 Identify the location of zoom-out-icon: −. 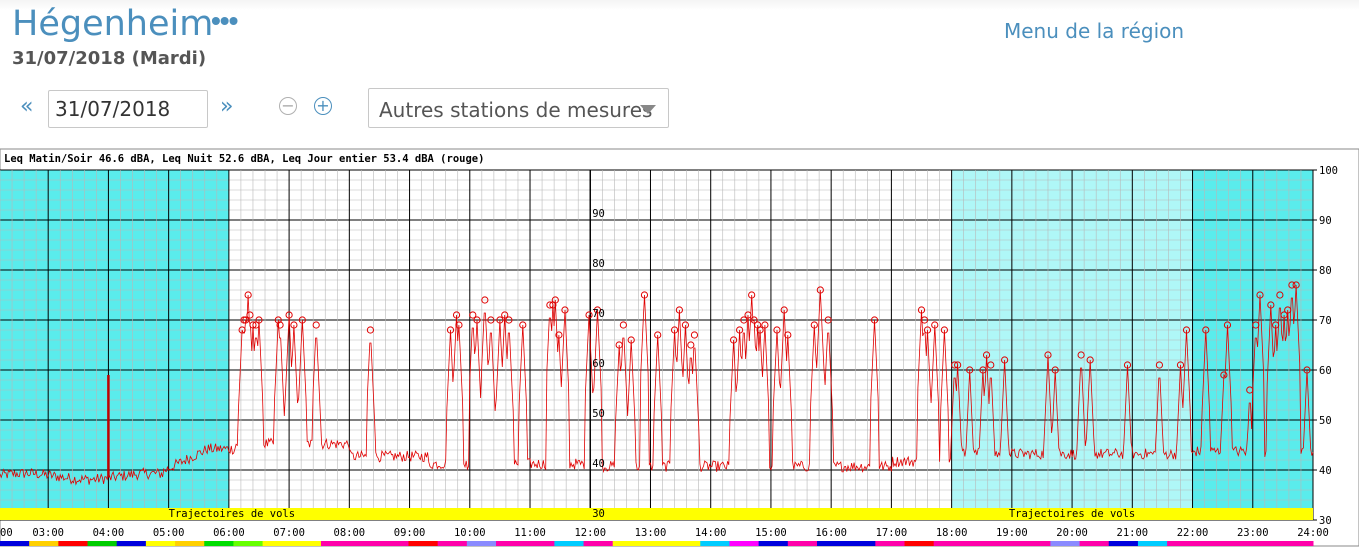
(288, 106).